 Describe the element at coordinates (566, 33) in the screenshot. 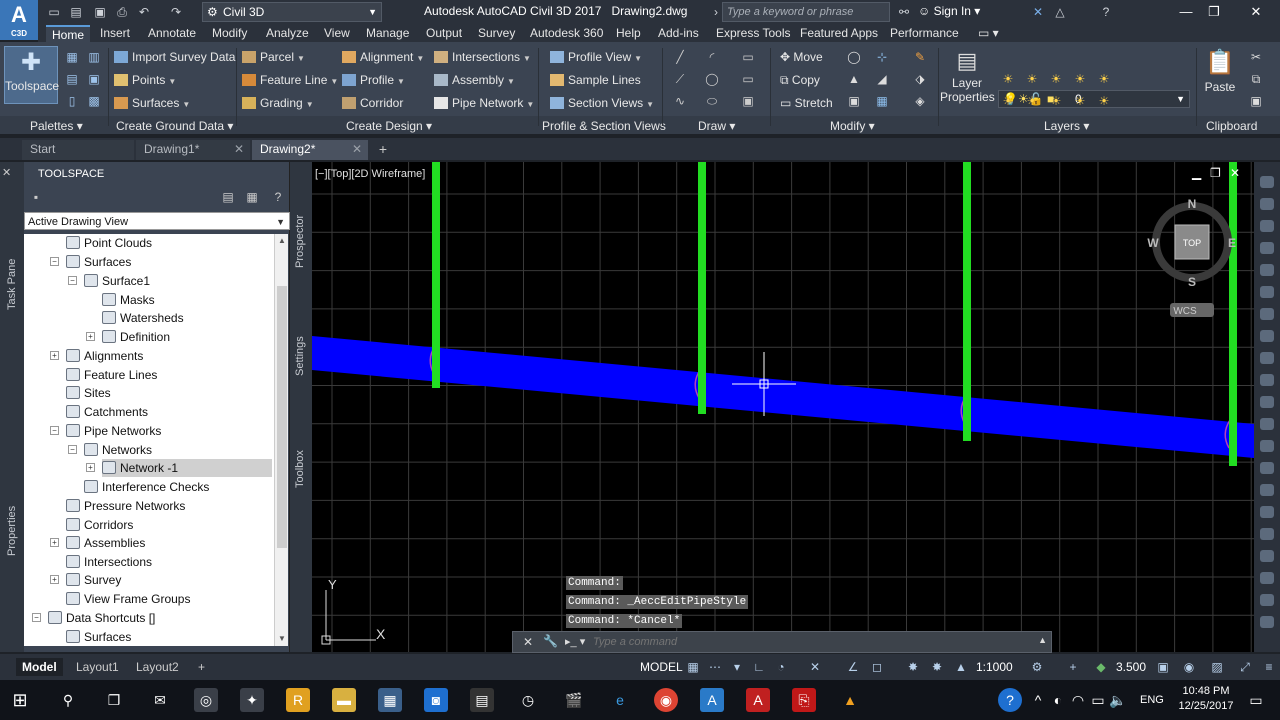

I see `tab-autodesk-360: Autodesk 360` at that location.